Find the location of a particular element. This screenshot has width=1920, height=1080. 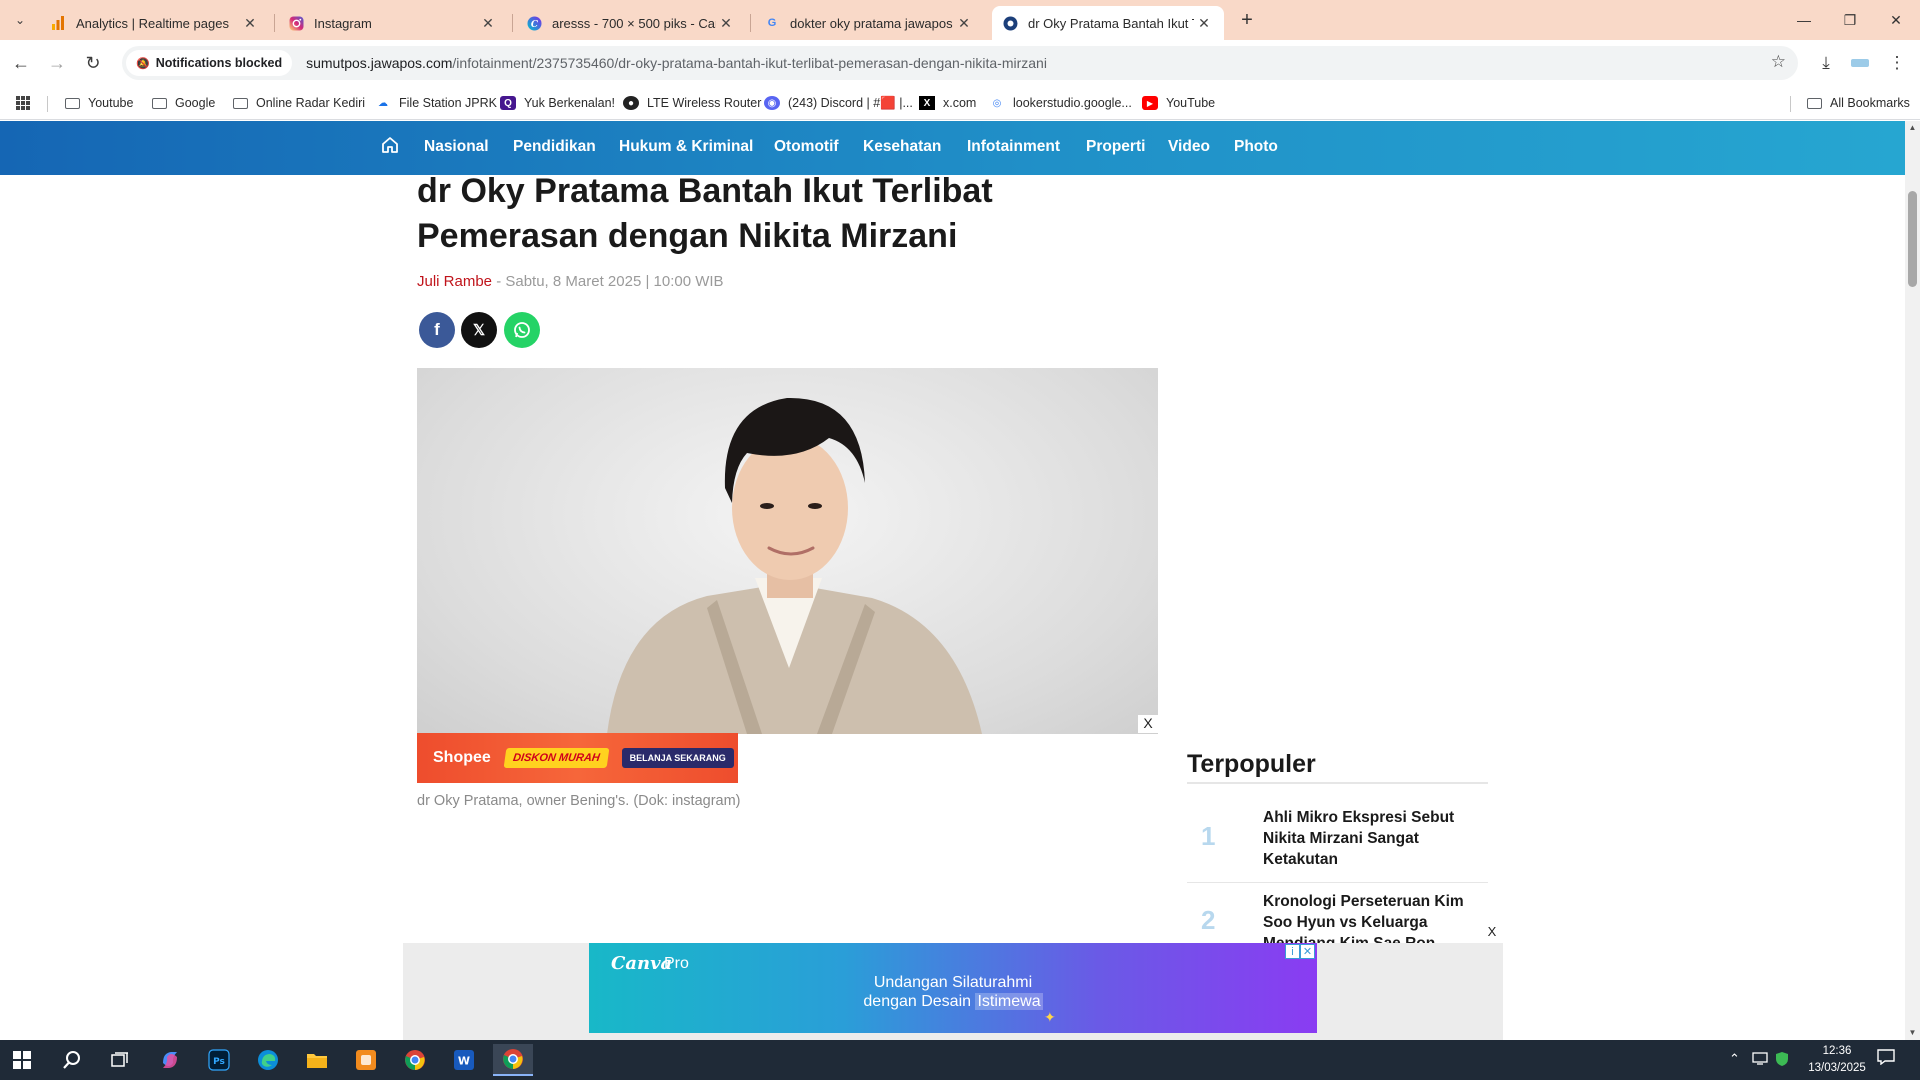

nav-infotainment: Infotainment is located at coordinates (1013, 147).